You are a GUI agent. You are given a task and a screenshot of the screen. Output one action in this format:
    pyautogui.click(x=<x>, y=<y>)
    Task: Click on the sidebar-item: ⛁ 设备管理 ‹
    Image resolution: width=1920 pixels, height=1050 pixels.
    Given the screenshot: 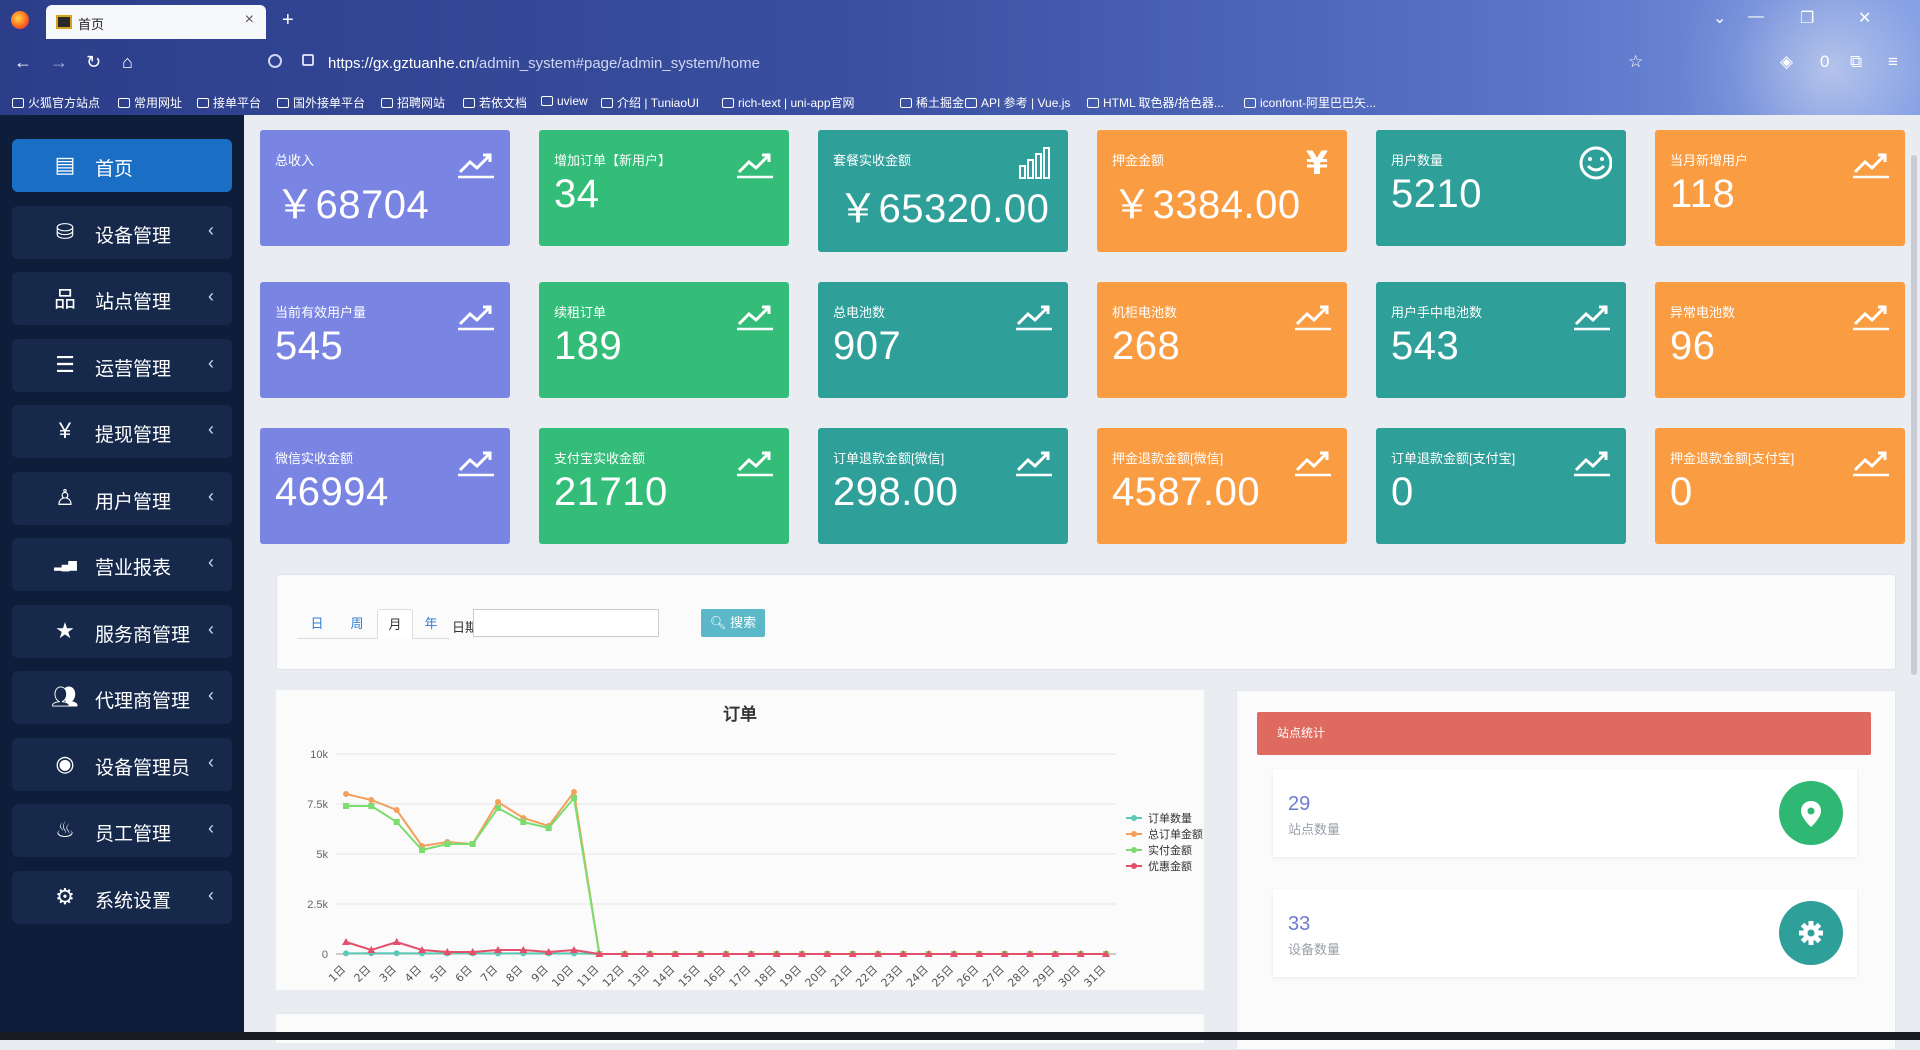 What is the action you would take?
    pyautogui.click(x=122, y=232)
    